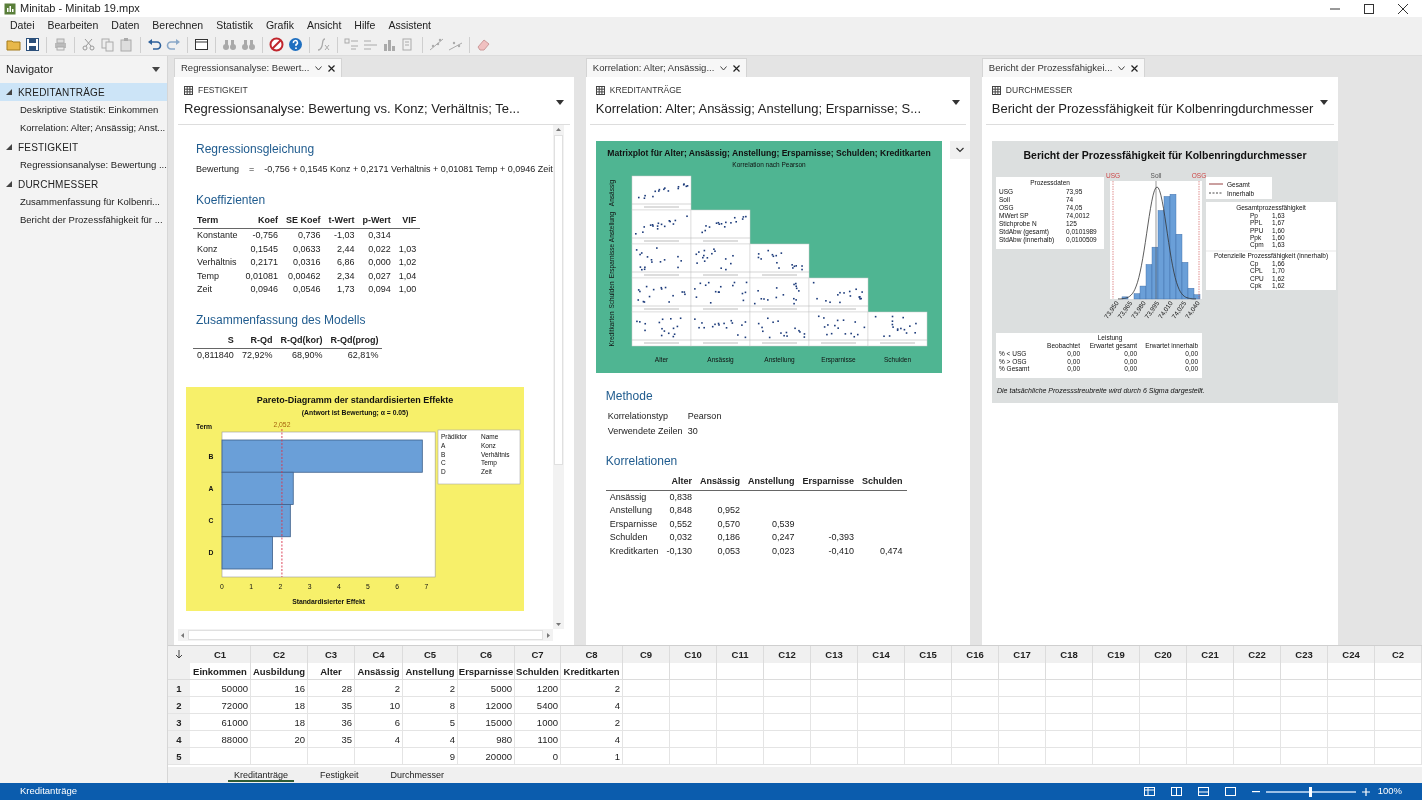 This screenshot has height=800, width=1422. Describe the element at coordinates (323, 44) in the screenshot. I see `function-icon` at that location.